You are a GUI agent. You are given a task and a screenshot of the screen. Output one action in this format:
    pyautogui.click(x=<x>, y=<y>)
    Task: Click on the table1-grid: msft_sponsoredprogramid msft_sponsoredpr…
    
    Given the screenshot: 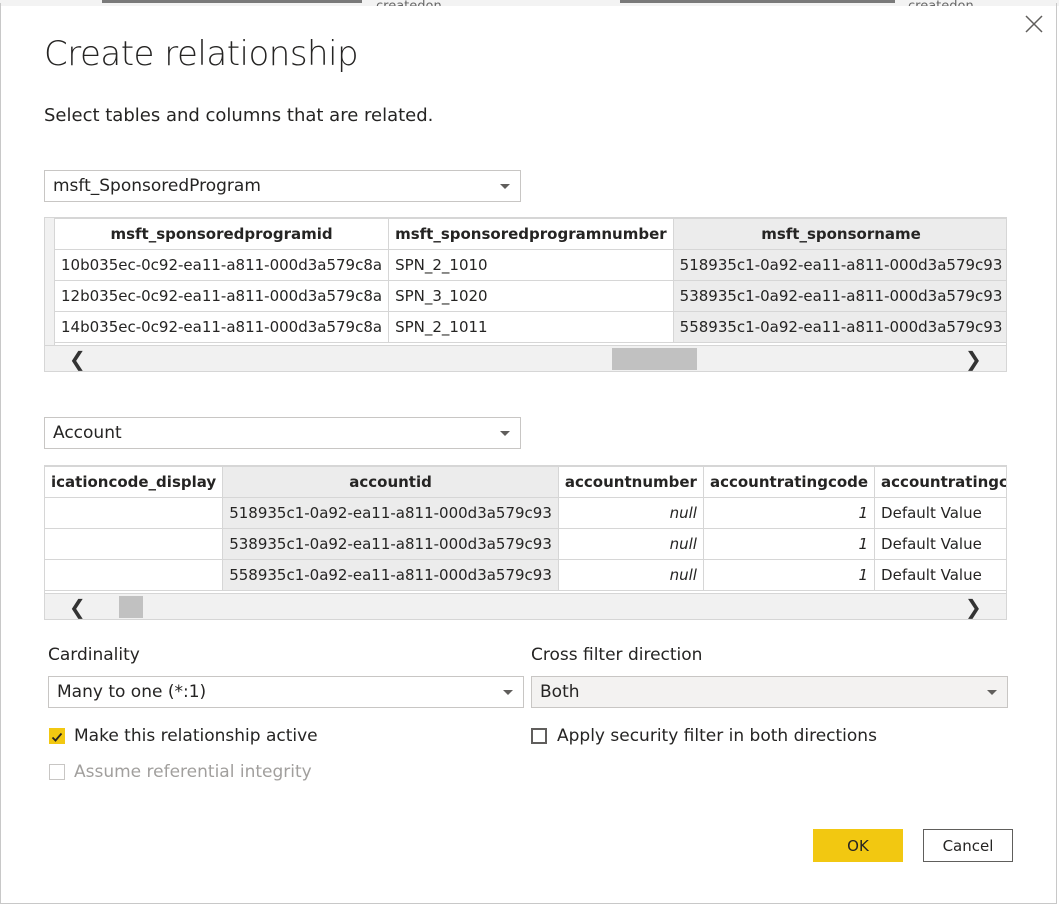 What is the action you would take?
    pyautogui.click(x=529, y=280)
    